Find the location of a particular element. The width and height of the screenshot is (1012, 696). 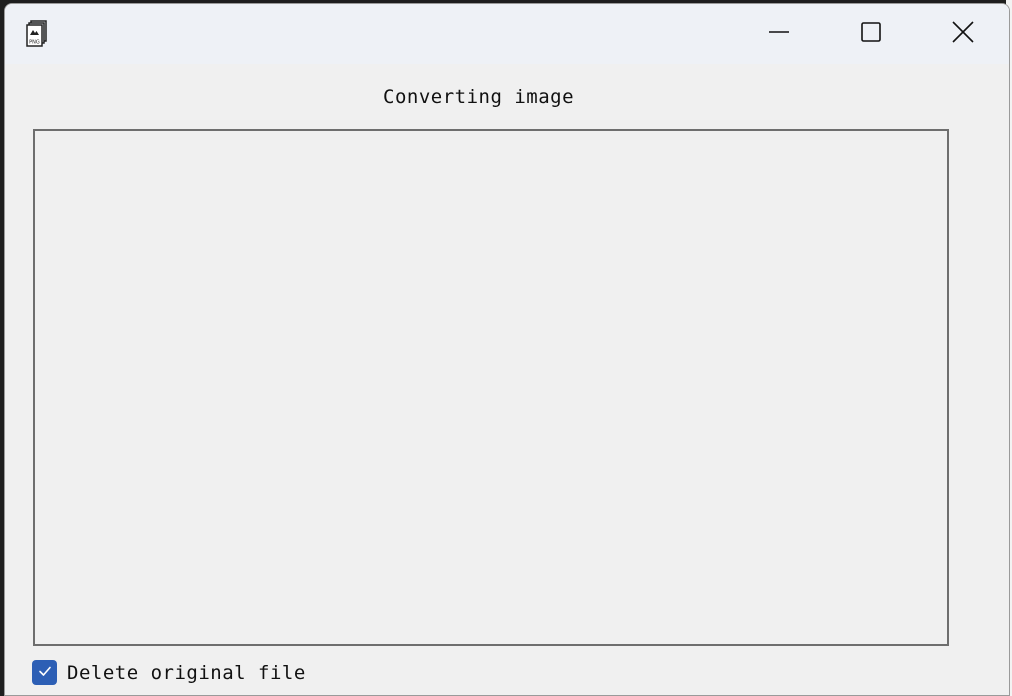

title-bar: PNG is located at coordinates (507, 34).